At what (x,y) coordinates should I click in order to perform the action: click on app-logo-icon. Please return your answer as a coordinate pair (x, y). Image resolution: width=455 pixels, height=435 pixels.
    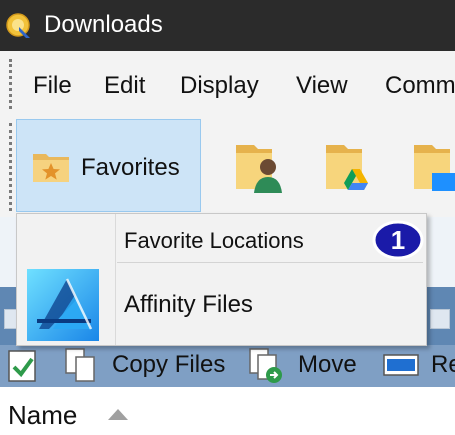
    Looking at the image, I should click on (18, 25).